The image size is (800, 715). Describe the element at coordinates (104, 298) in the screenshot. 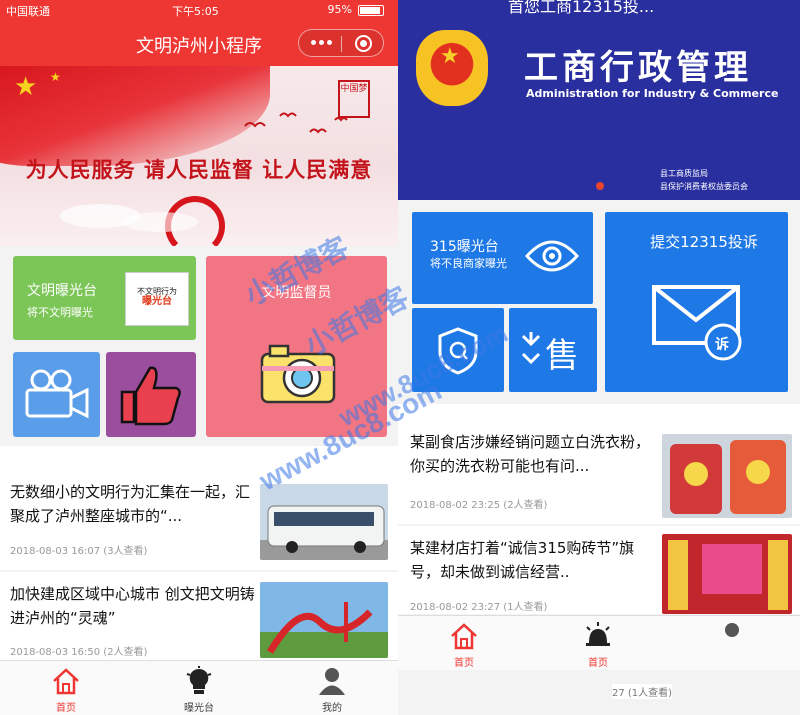

I see `exposure-tile: 文明曝光台 将不文明曝光 不文明行为 曝光台` at that location.